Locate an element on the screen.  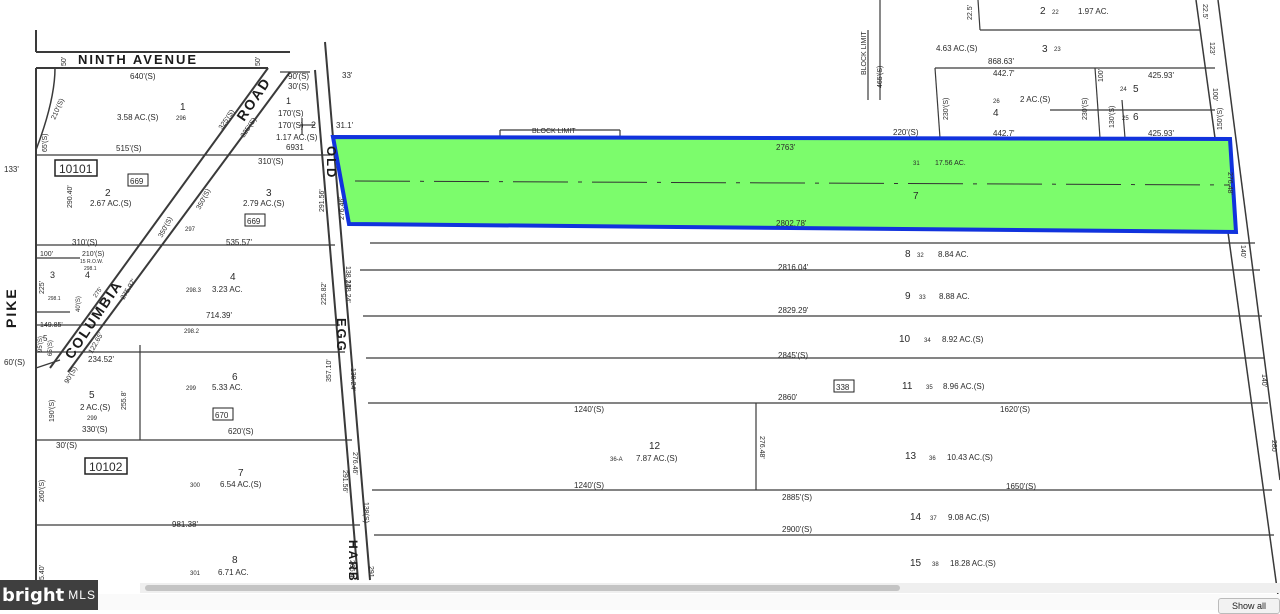
parcel-area: 8.88 AC. is located at coordinates (954, 296).